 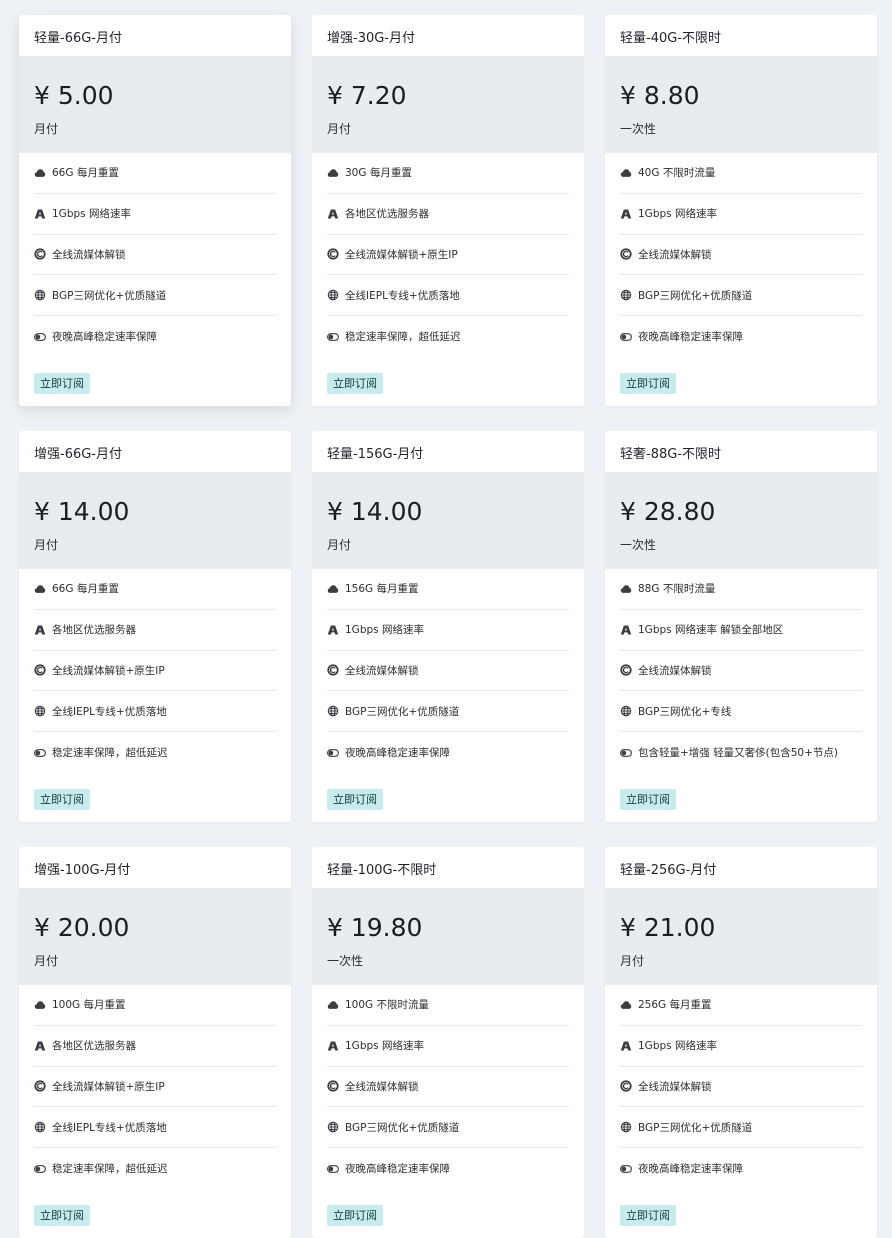 I want to click on feature-item: 88G 不限时流量, so click(x=741, y=589).